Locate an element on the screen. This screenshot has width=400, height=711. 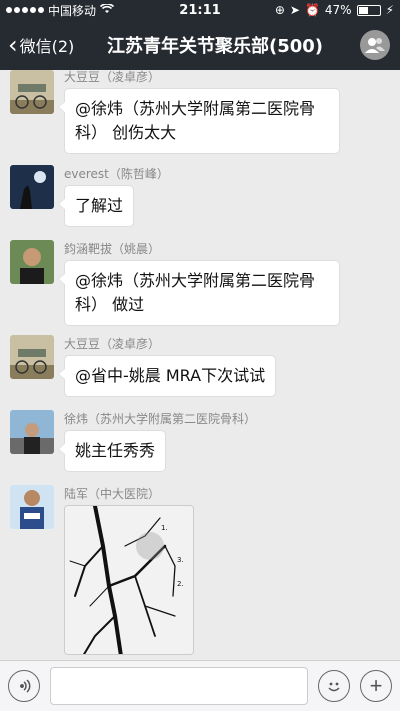
page-title: 江苏青年关节聚乐部(500) is located at coordinates (215, 46).